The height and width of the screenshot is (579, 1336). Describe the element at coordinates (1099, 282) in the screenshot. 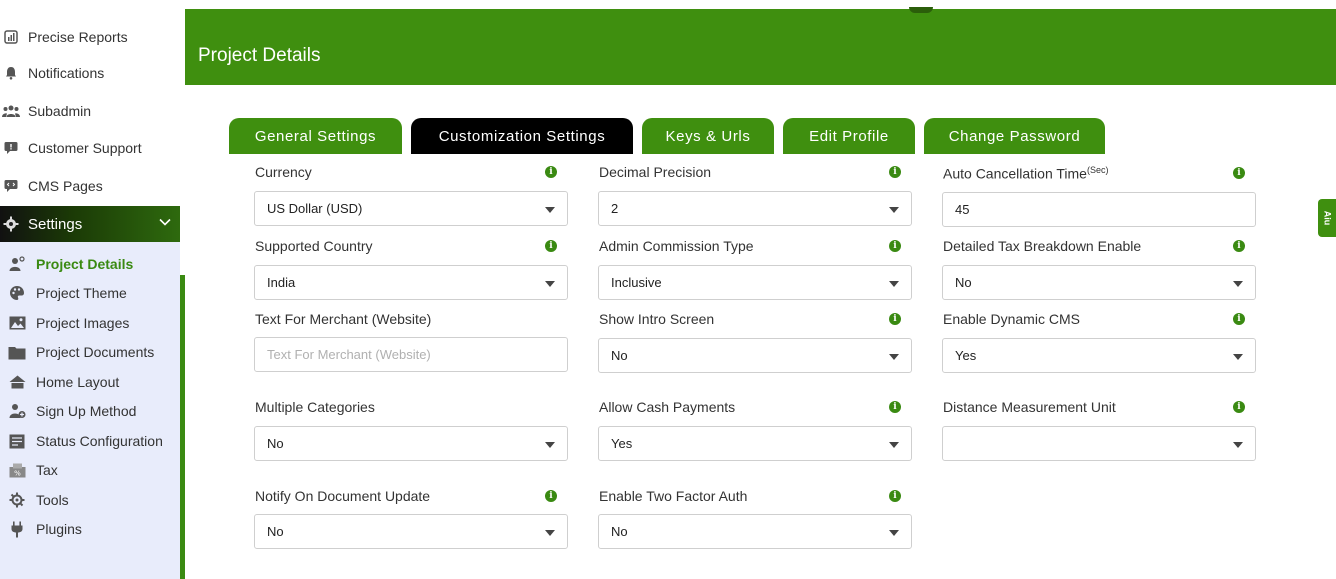

I see `tax-breakdown-select: No` at that location.